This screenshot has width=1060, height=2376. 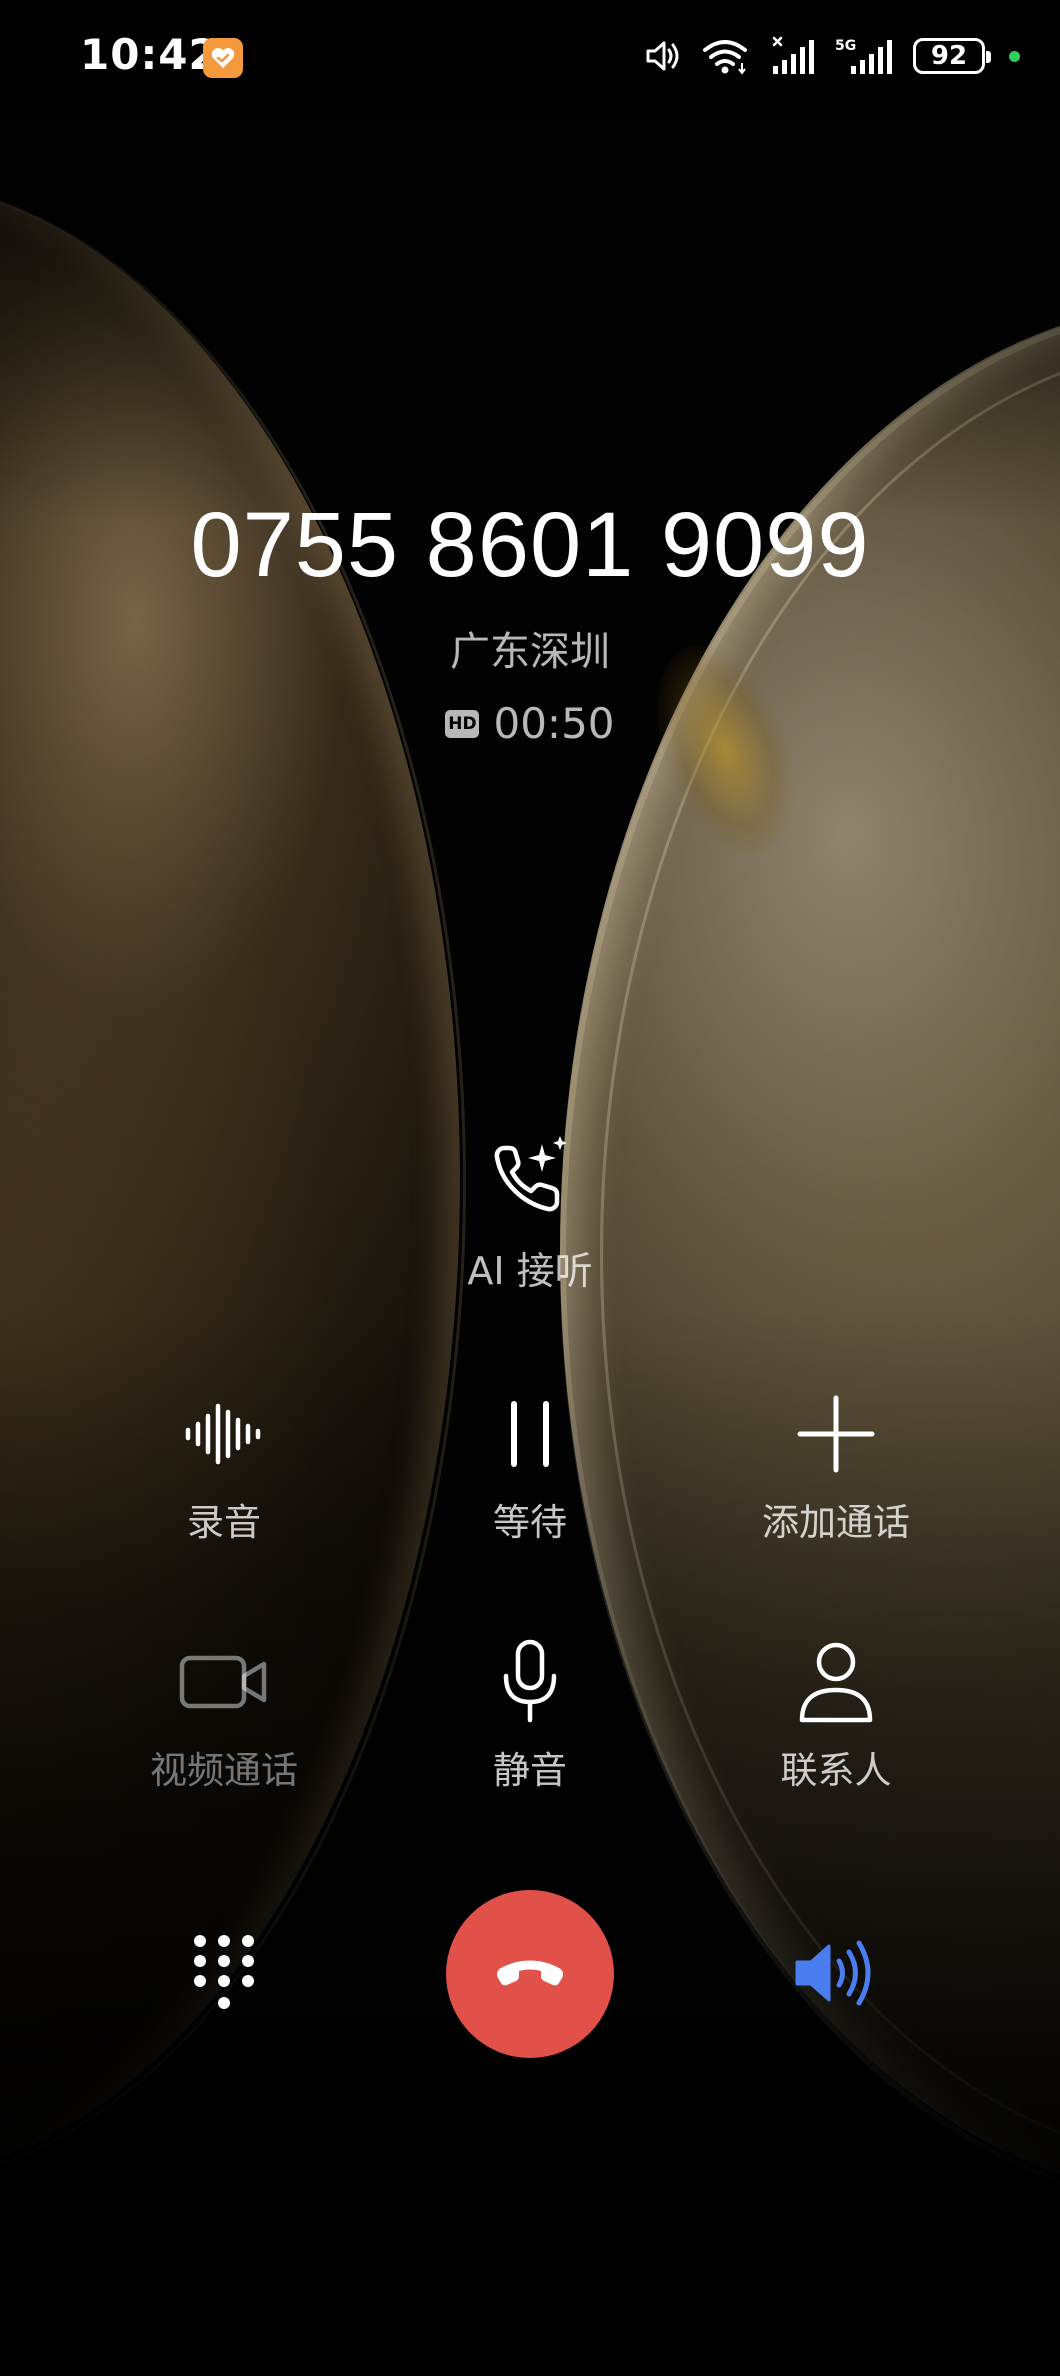 What do you see at coordinates (224, 1475) in the screenshot?
I see `record-button: 录音` at bounding box center [224, 1475].